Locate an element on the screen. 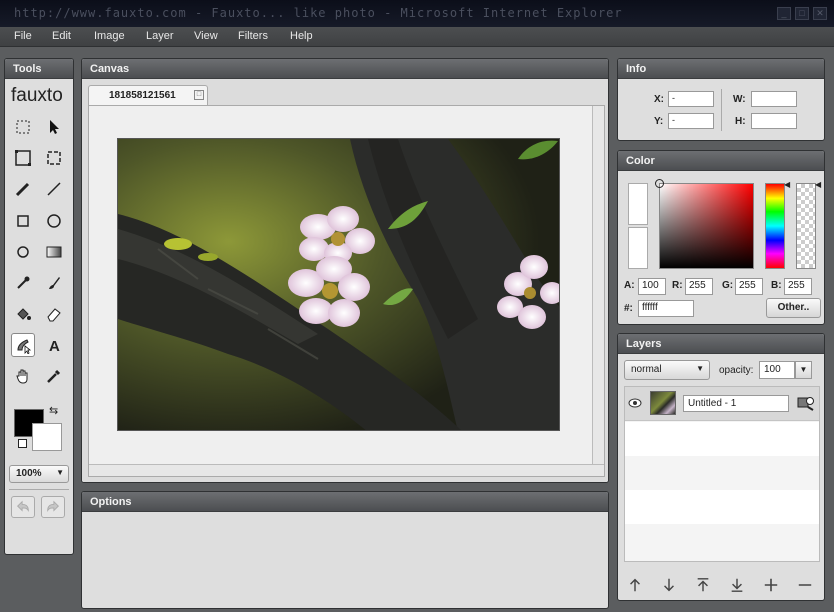 The image size is (834, 612). pencil-tool is located at coordinates (23, 189).